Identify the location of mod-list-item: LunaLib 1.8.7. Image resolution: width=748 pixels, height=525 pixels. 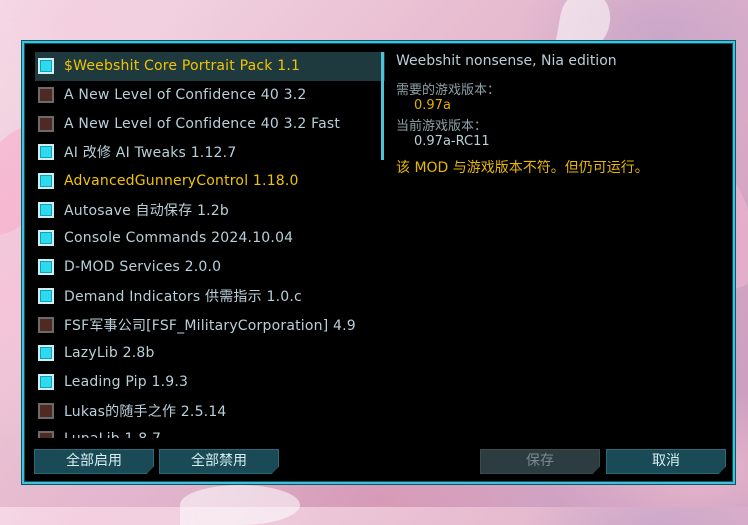
(210, 431).